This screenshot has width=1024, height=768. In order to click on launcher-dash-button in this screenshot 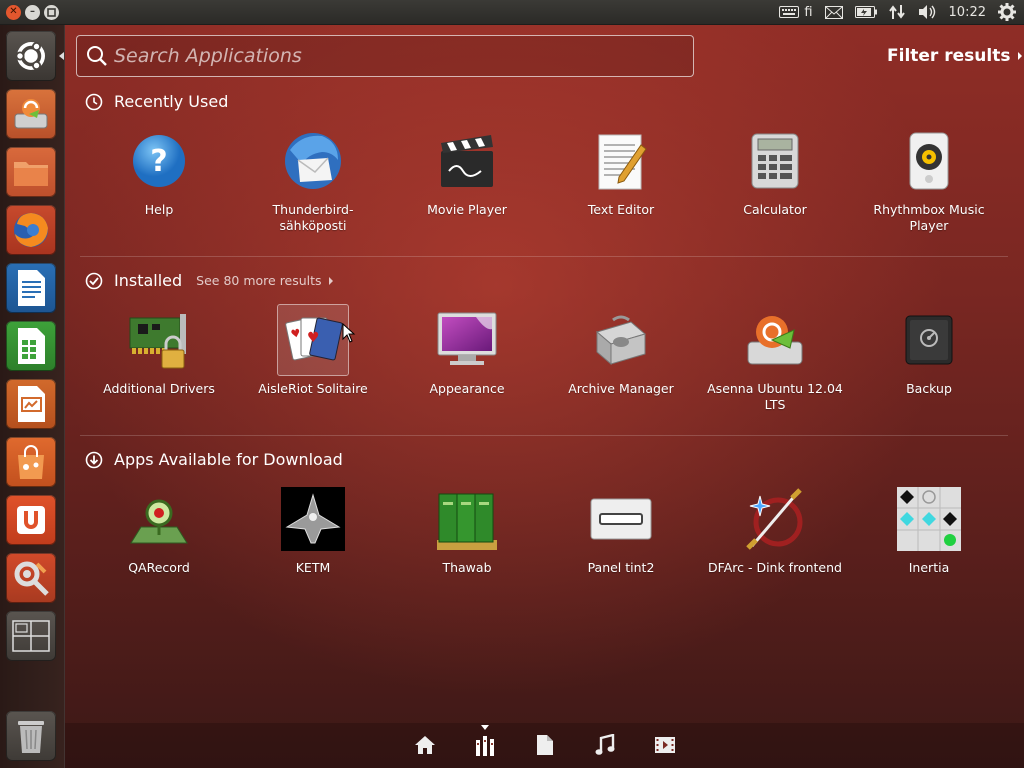, I will do `click(31, 56)`.